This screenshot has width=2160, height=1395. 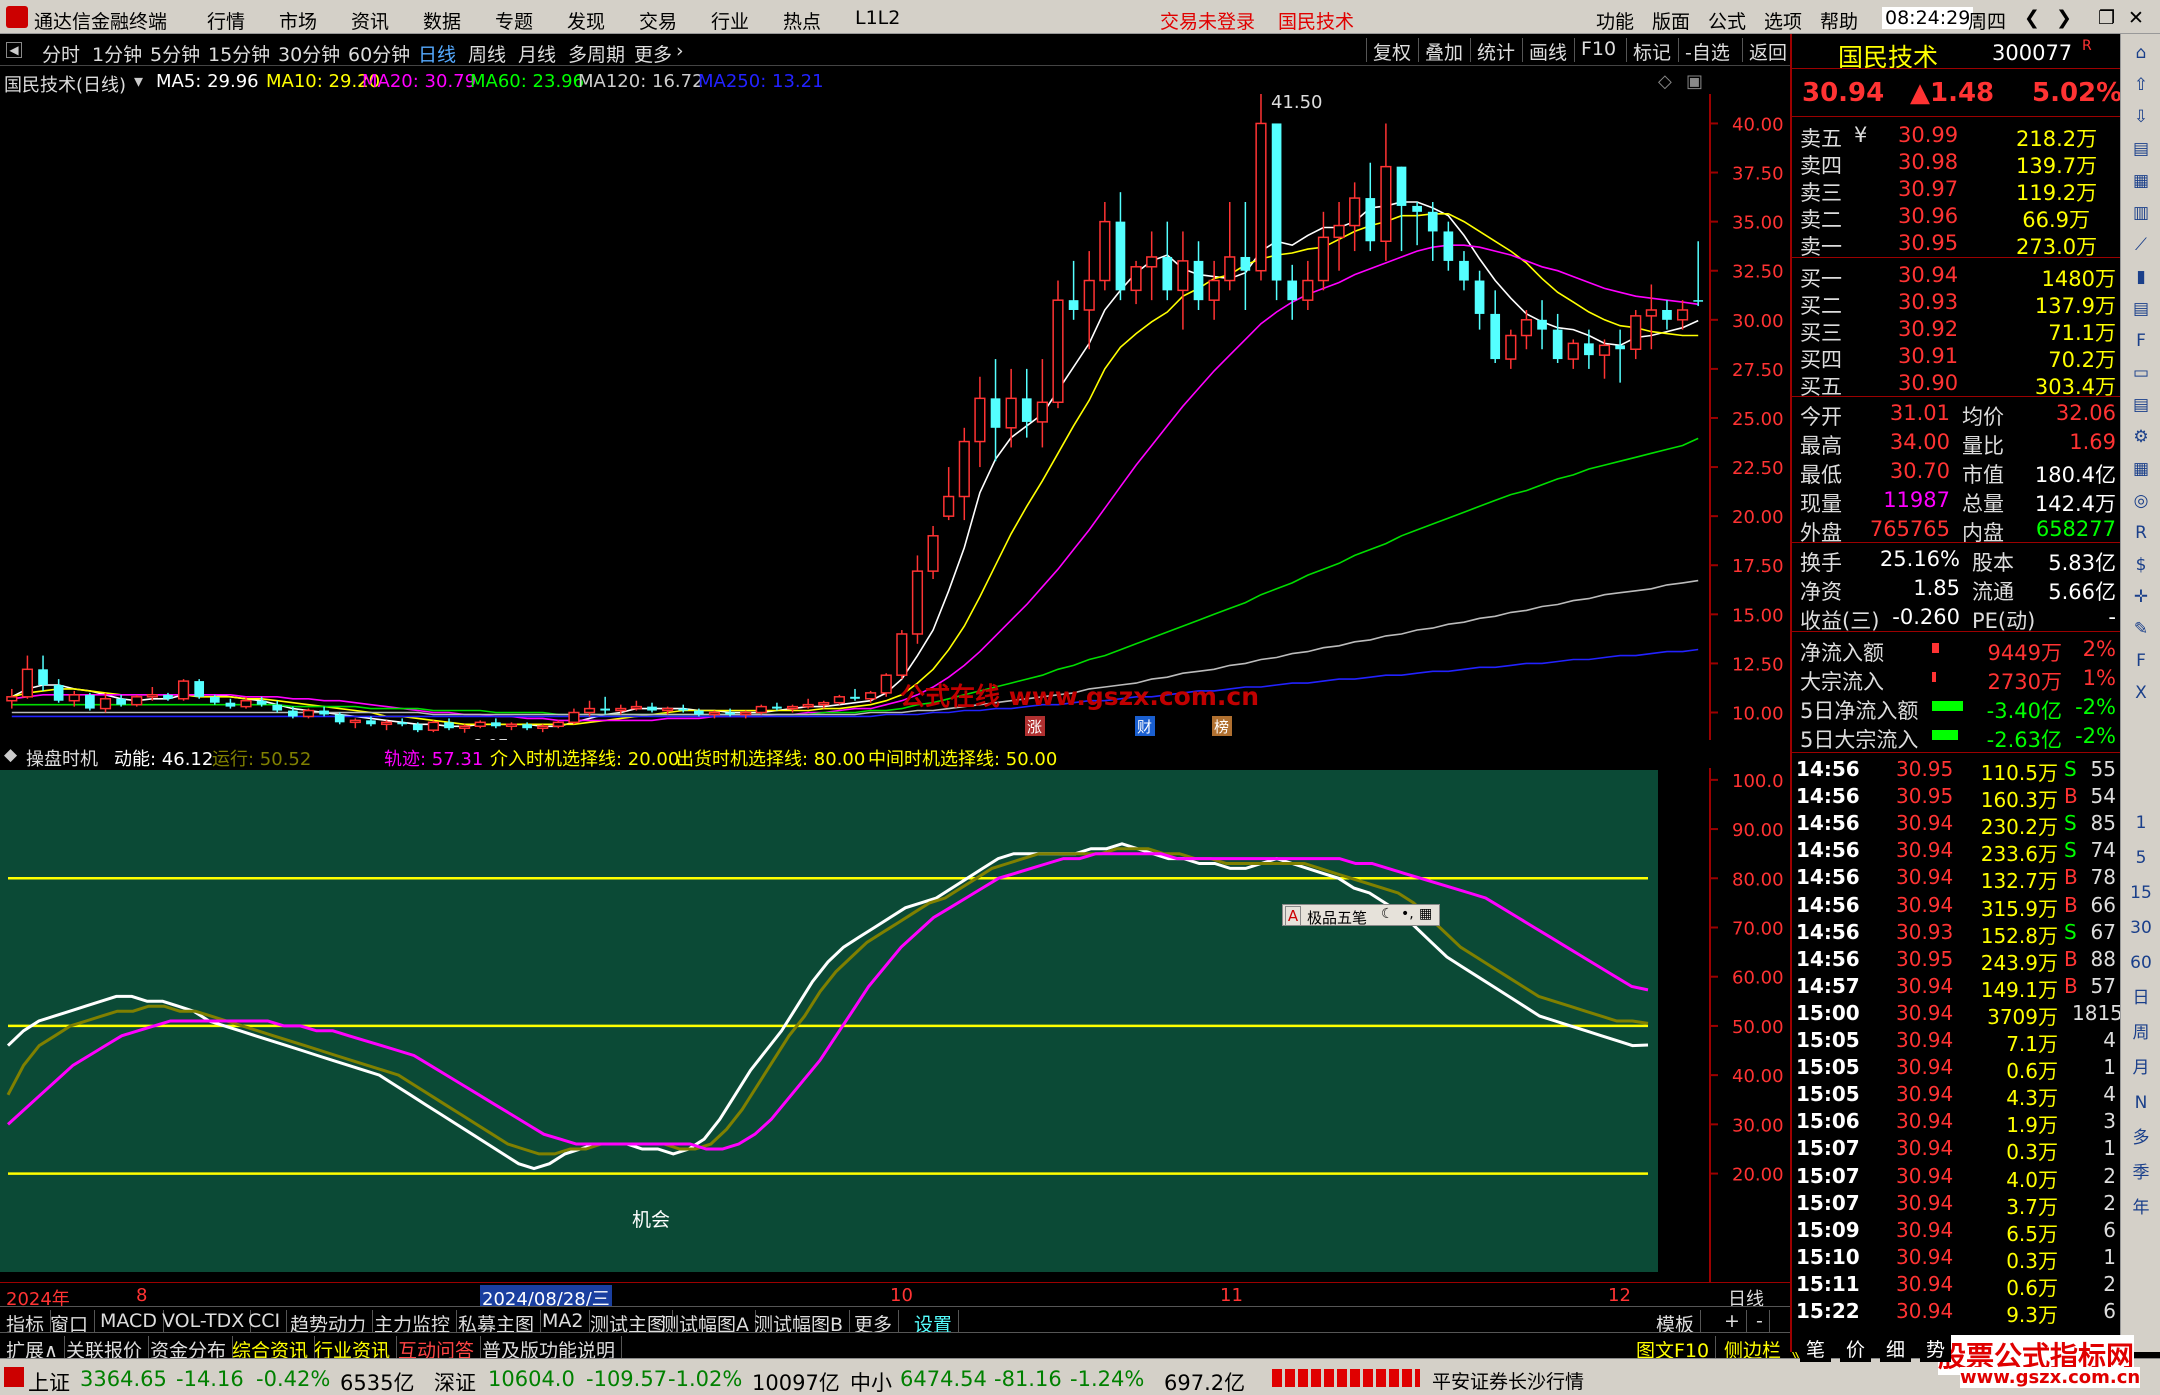 I want to click on grid-icon: ▦, so click(x=2141, y=181).